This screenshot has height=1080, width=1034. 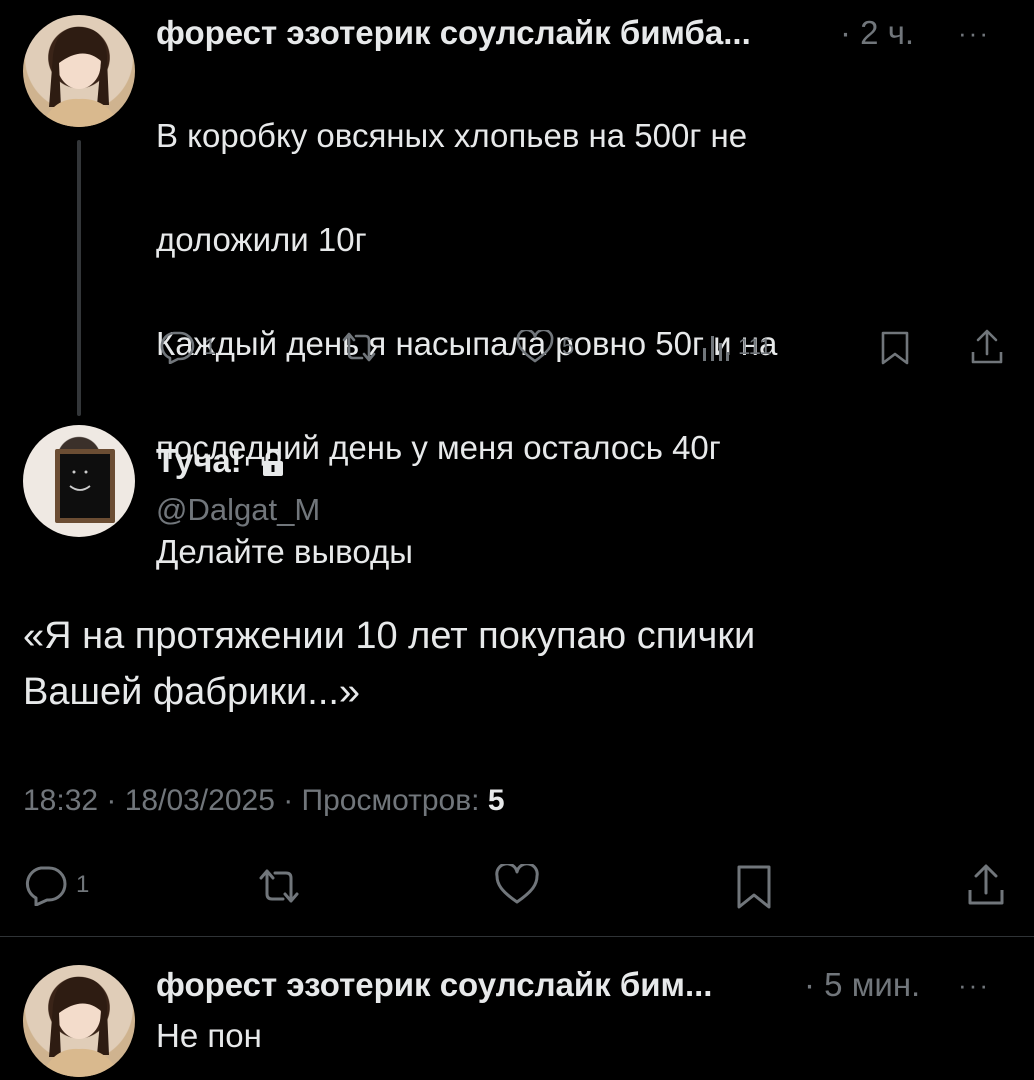 I want to click on lock-icon, so click(x=272, y=463).